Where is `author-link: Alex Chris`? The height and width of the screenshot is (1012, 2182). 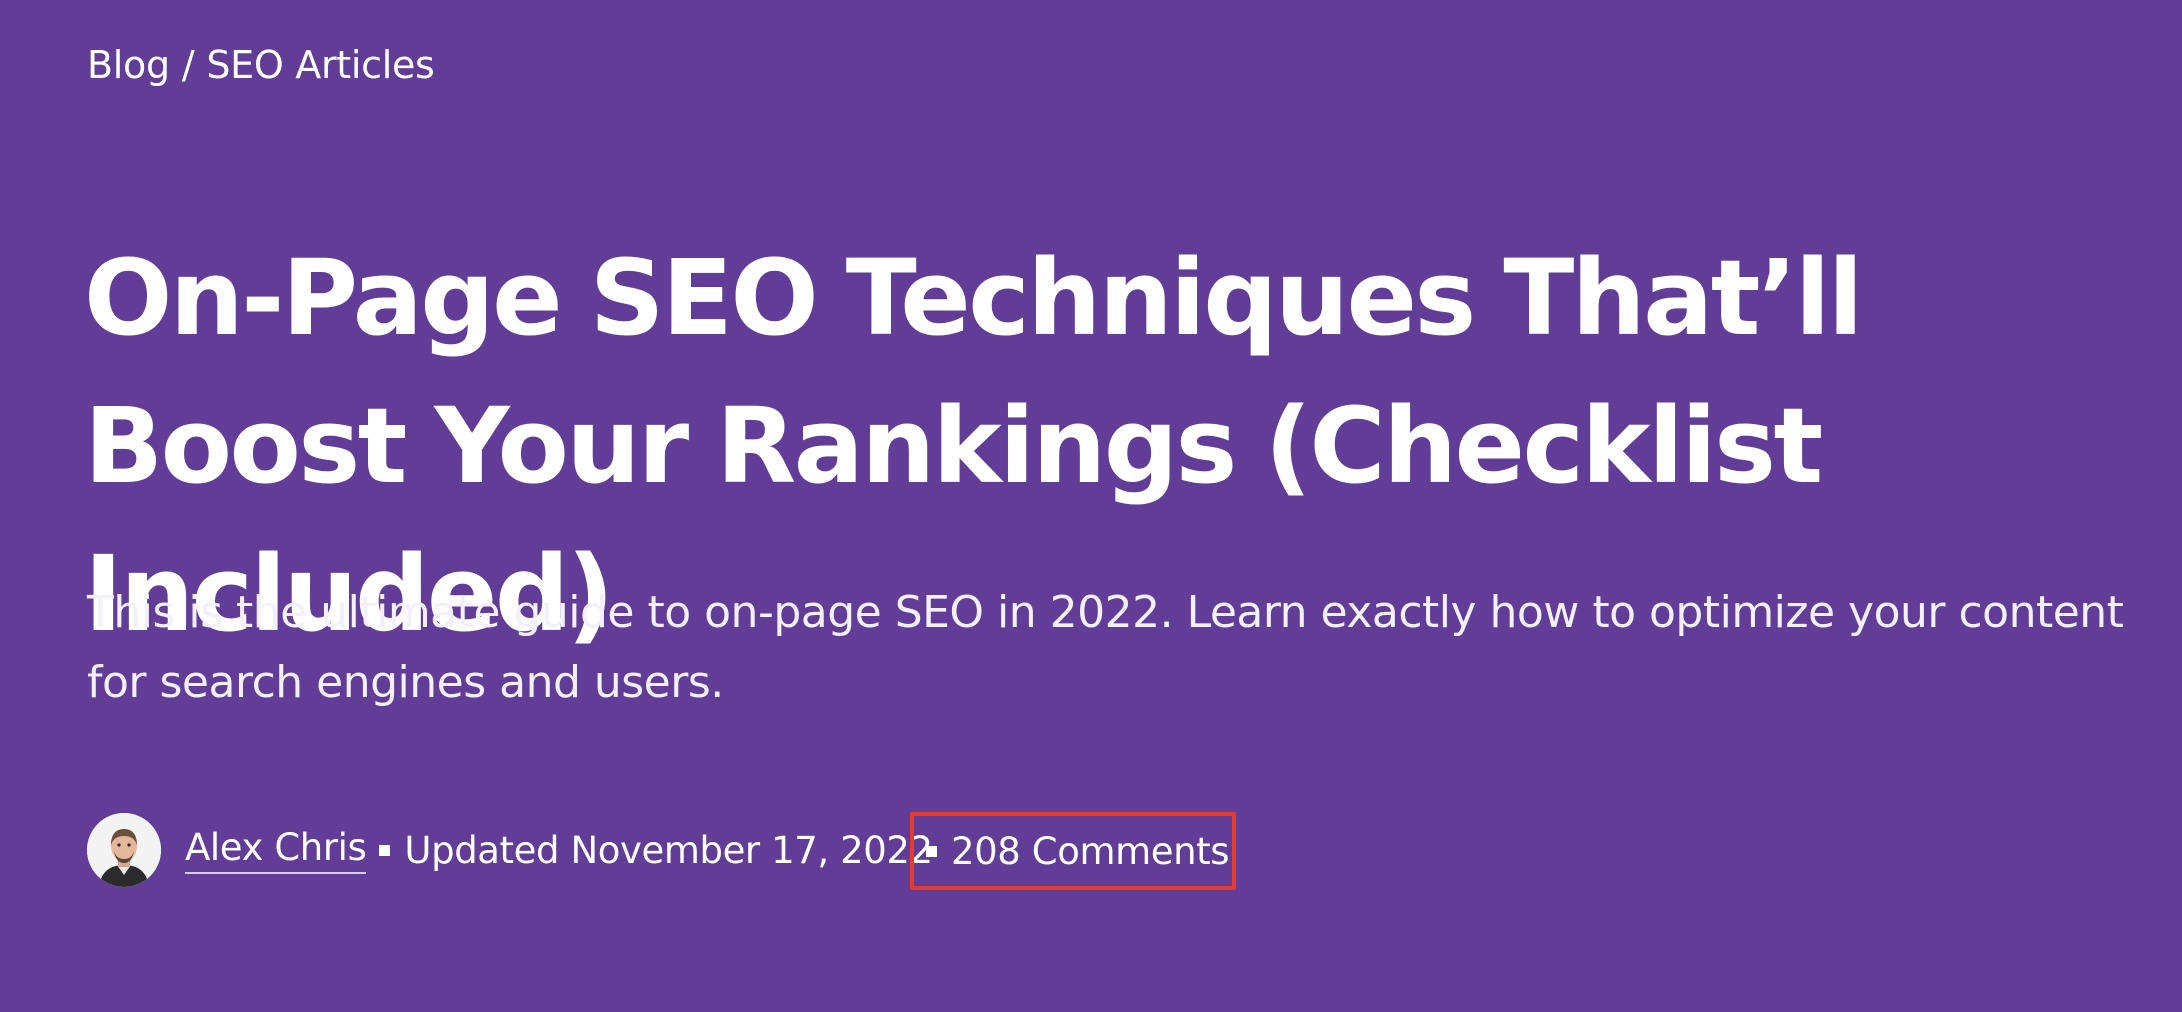
author-link: Alex Chris is located at coordinates (276, 850).